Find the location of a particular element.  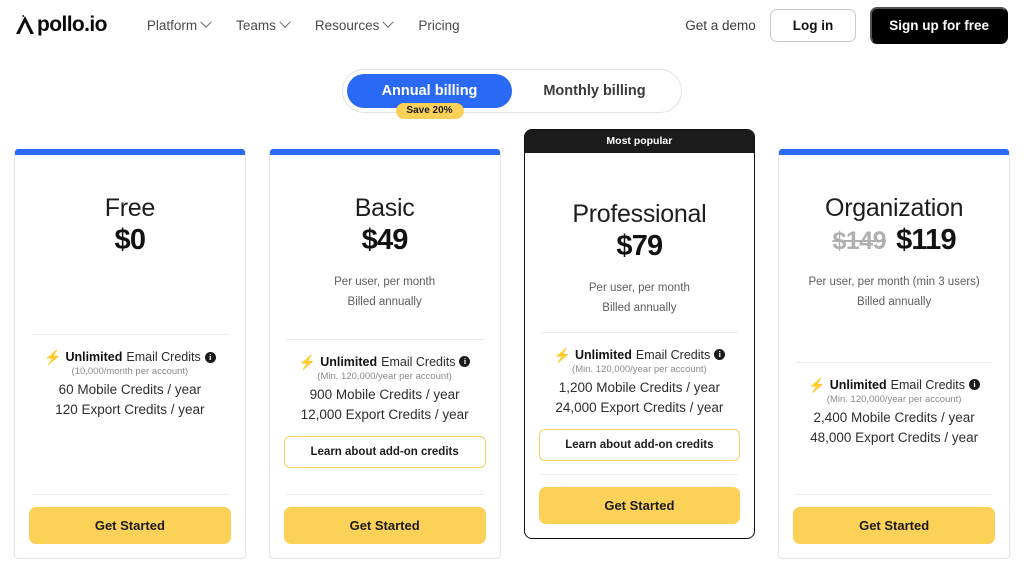

billing-toggle-section: Annual billing Save 20% Monthly billing is located at coordinates (512, 94).